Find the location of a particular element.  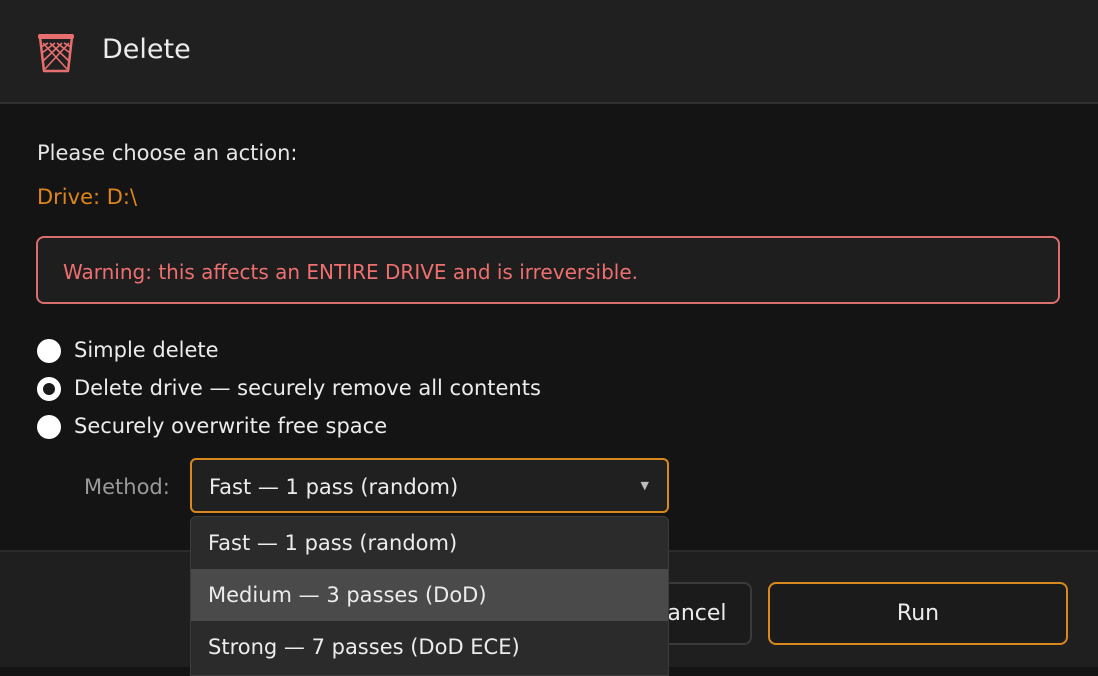

method-selected-value: Fast — 1 pass (random) is located at coordinates (334, 487).